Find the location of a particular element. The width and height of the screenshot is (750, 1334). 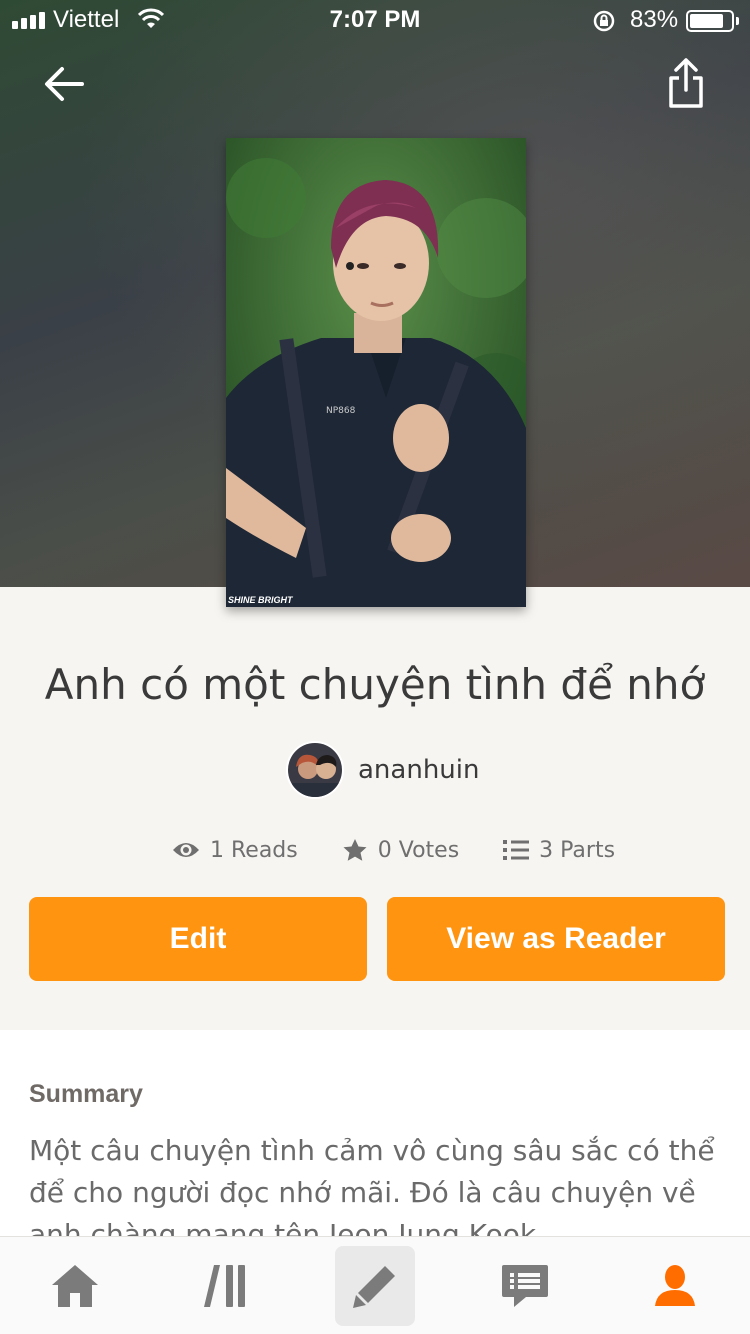

parts-stat: 3 Parts is located at coordinates (559, 850).